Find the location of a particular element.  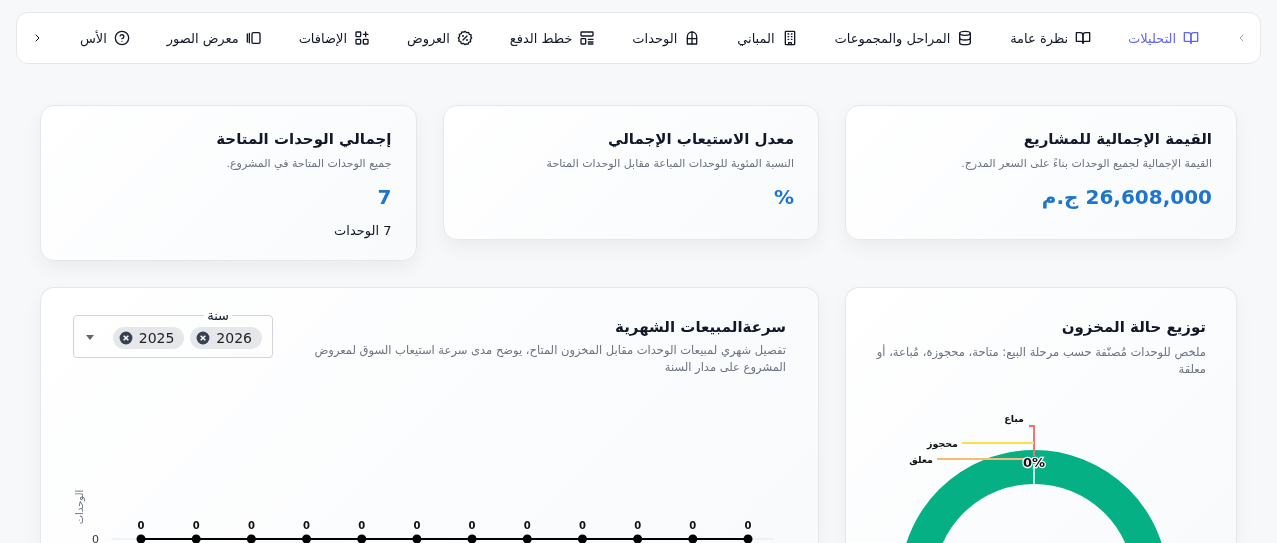

help-icon is located at coordinates (121, 38).